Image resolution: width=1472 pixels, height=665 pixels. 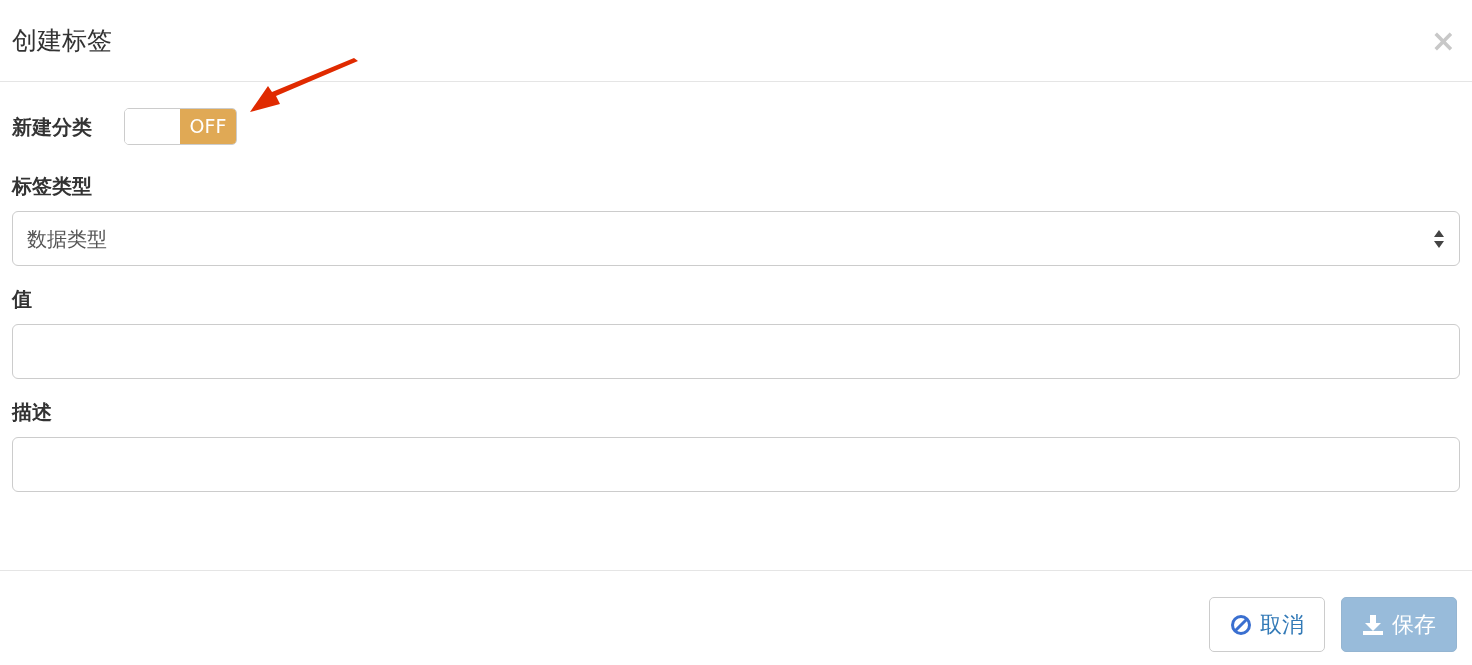 I want to click on field-label: 描述, so click(x=32, y=412).